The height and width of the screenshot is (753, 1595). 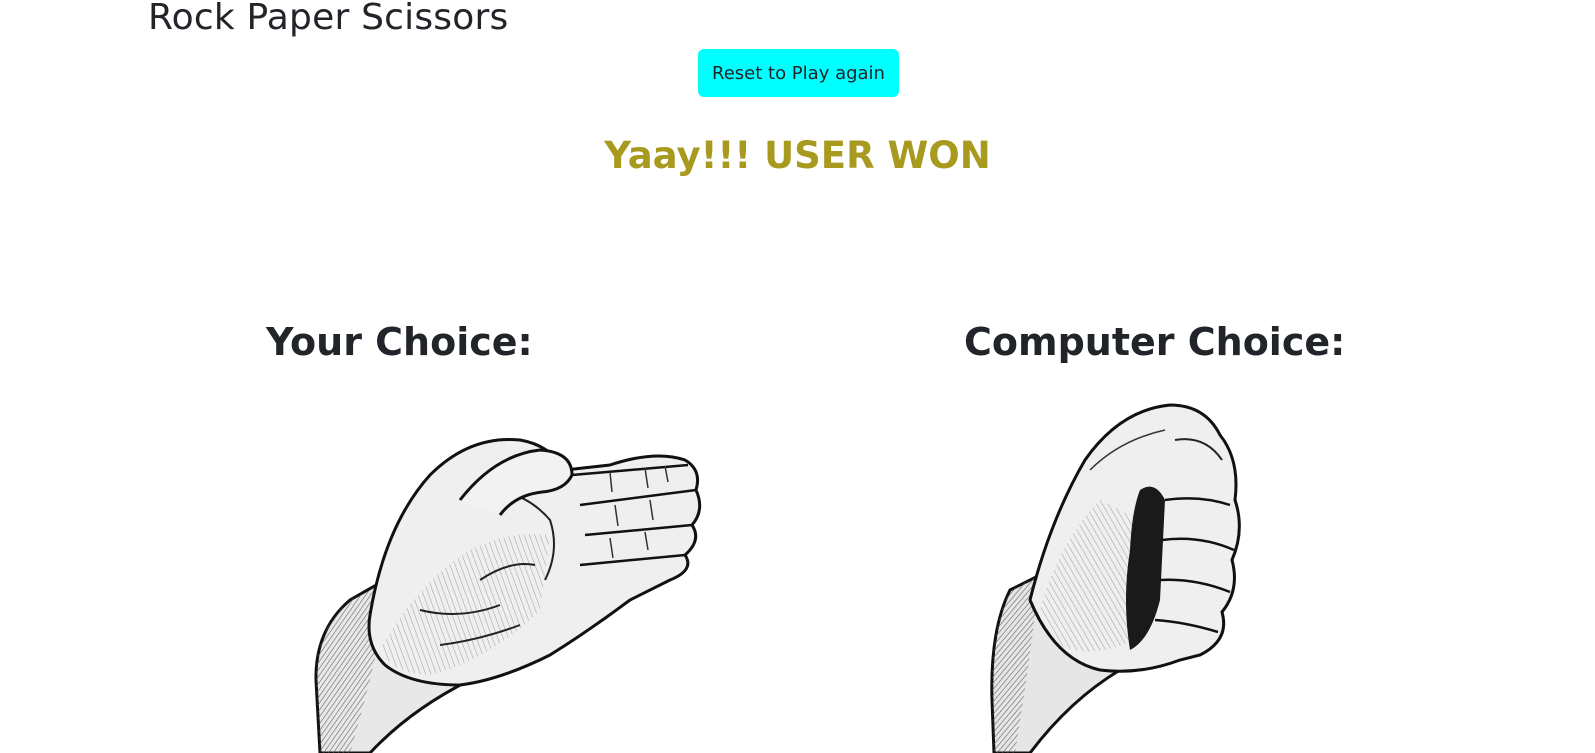 I want to click on computer-choice-heading: Computer Choice:, so click(x=1155, y=342).